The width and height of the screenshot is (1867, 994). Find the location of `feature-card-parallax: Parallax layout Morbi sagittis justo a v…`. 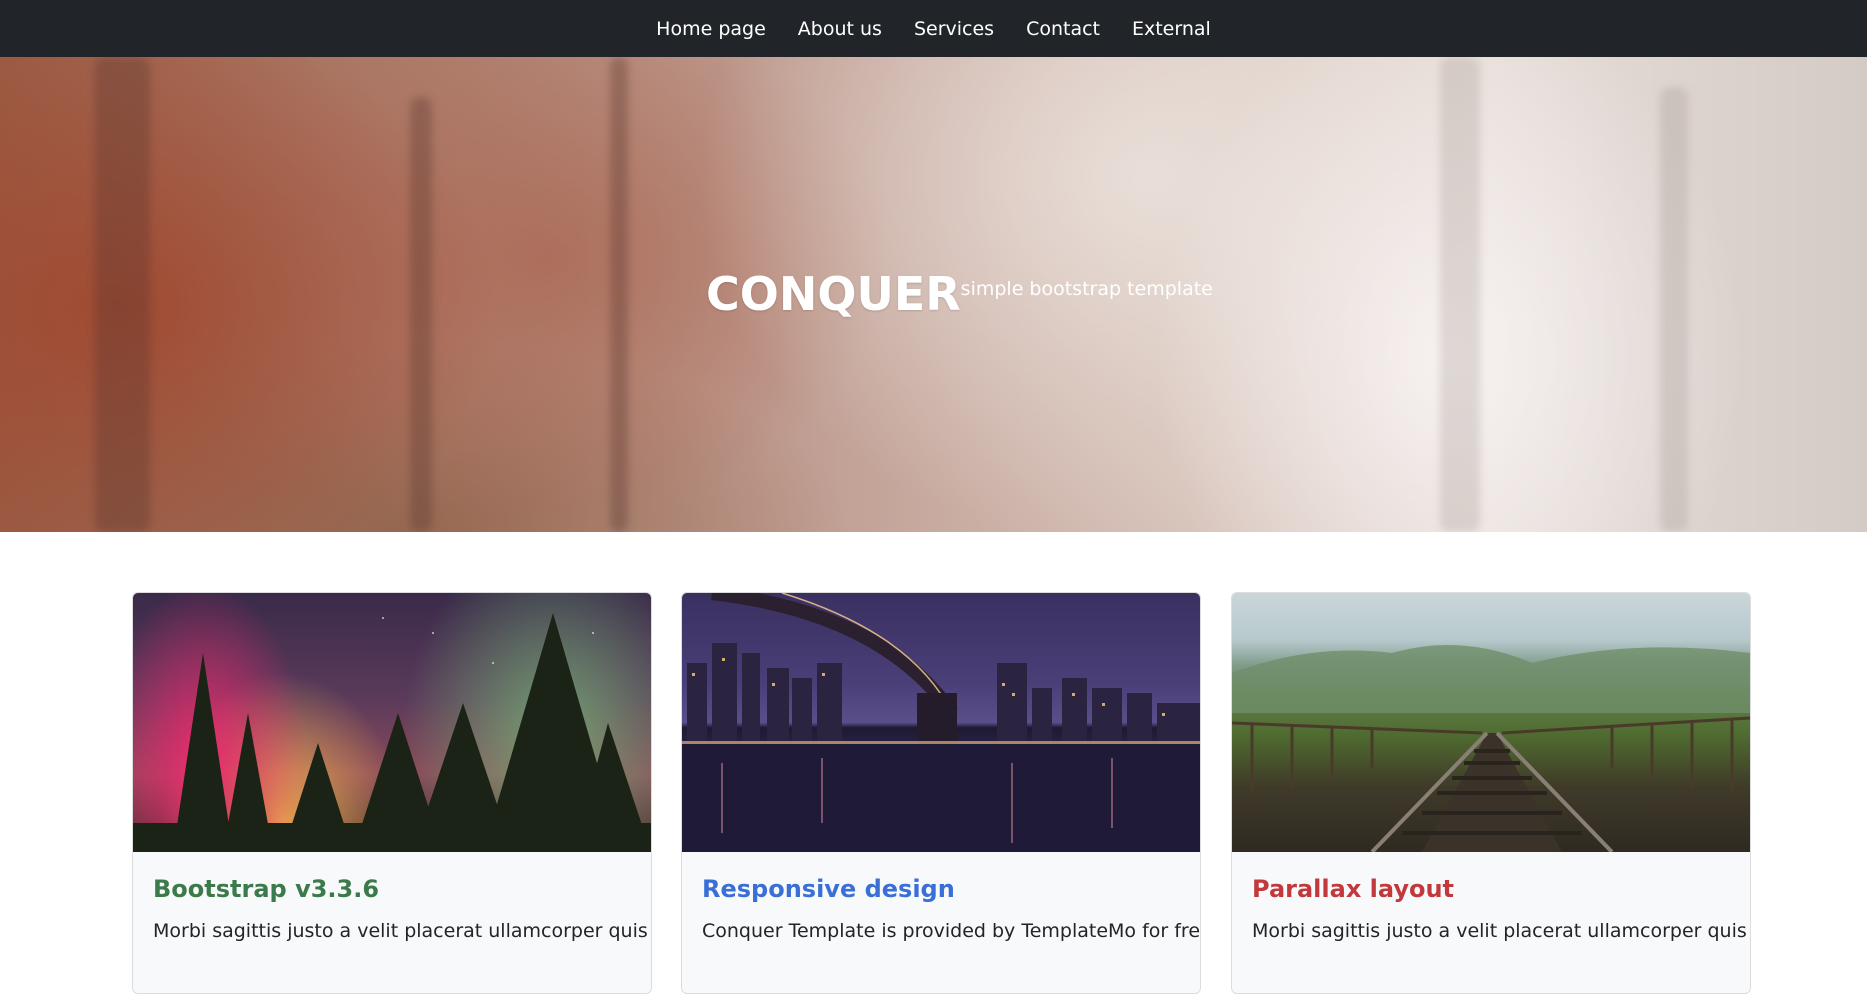

feature-card-parallax: Parallax layout Morbi sagittis justo a v… is located at coordinates (1491, 793).